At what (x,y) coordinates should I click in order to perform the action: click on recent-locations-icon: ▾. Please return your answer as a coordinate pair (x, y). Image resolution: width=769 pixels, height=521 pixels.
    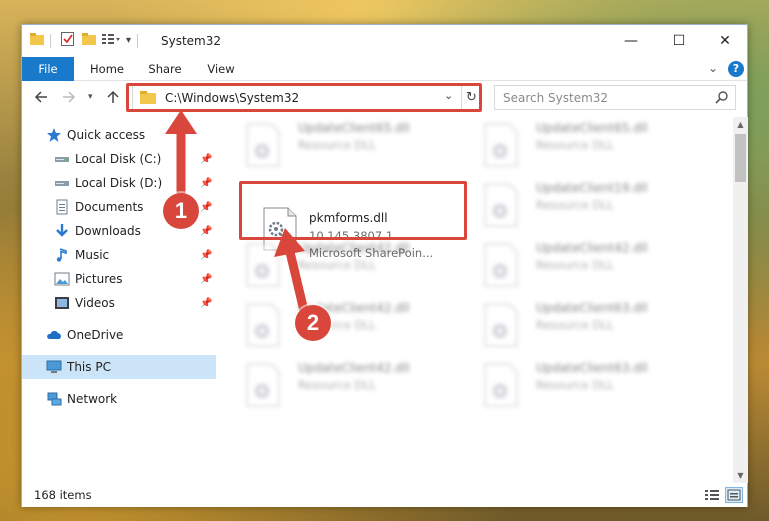
    Looking at the image, I should click on (90, 97).